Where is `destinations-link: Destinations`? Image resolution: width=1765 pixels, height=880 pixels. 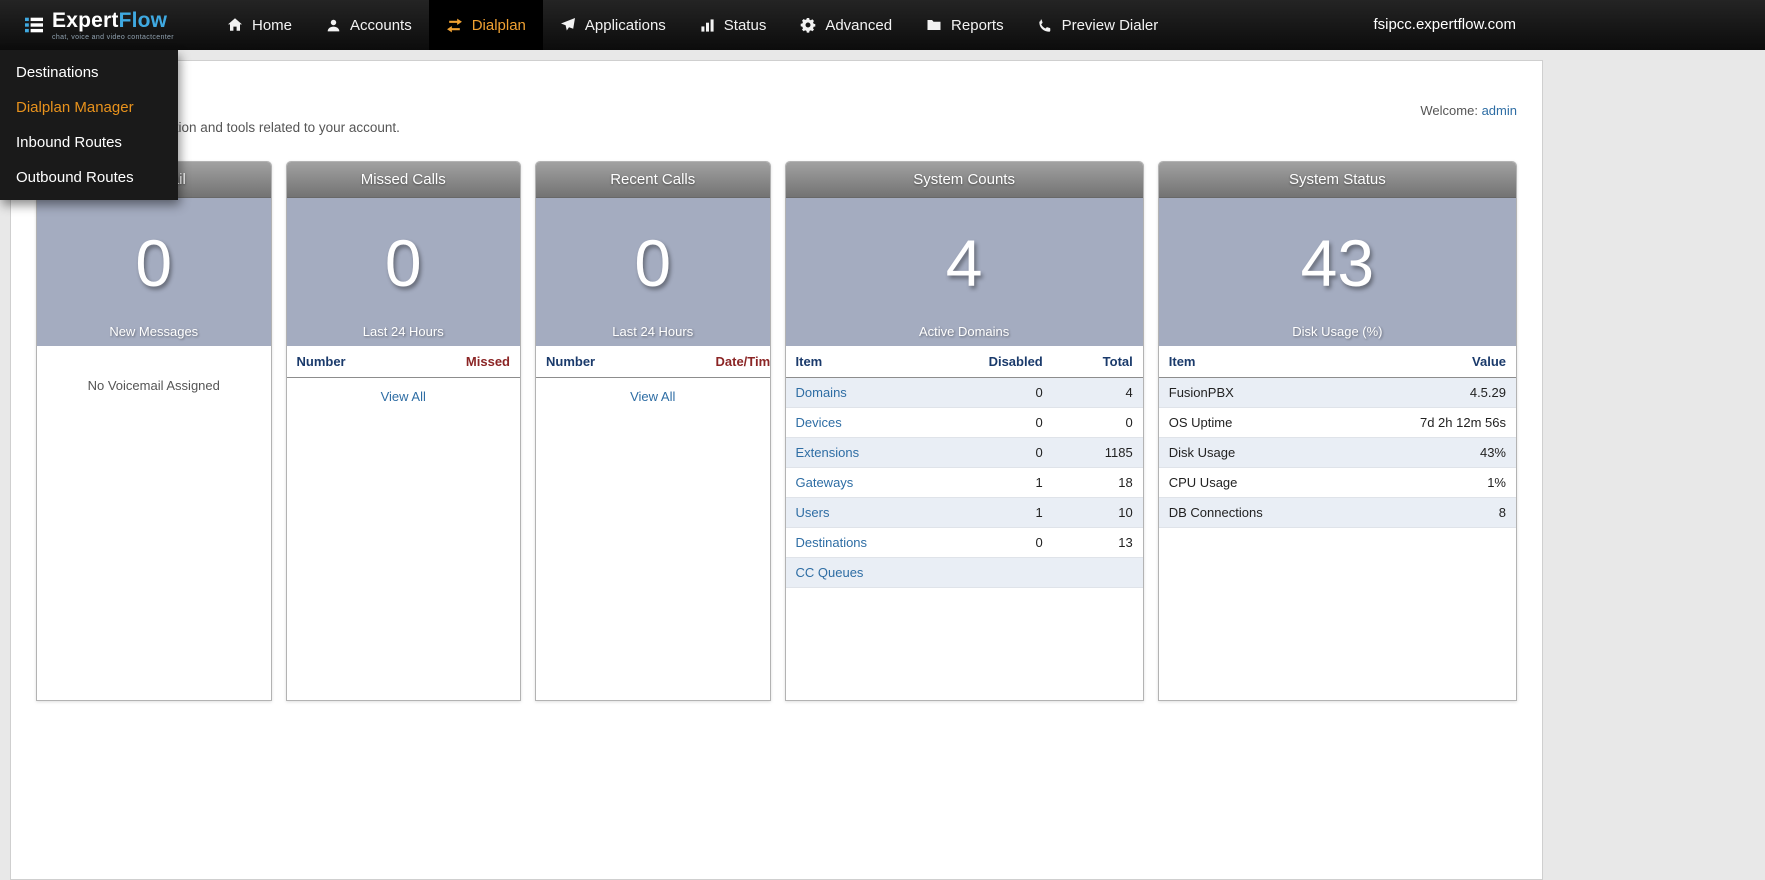 destinations-link: Destinations is located at coordinates (874, 542).